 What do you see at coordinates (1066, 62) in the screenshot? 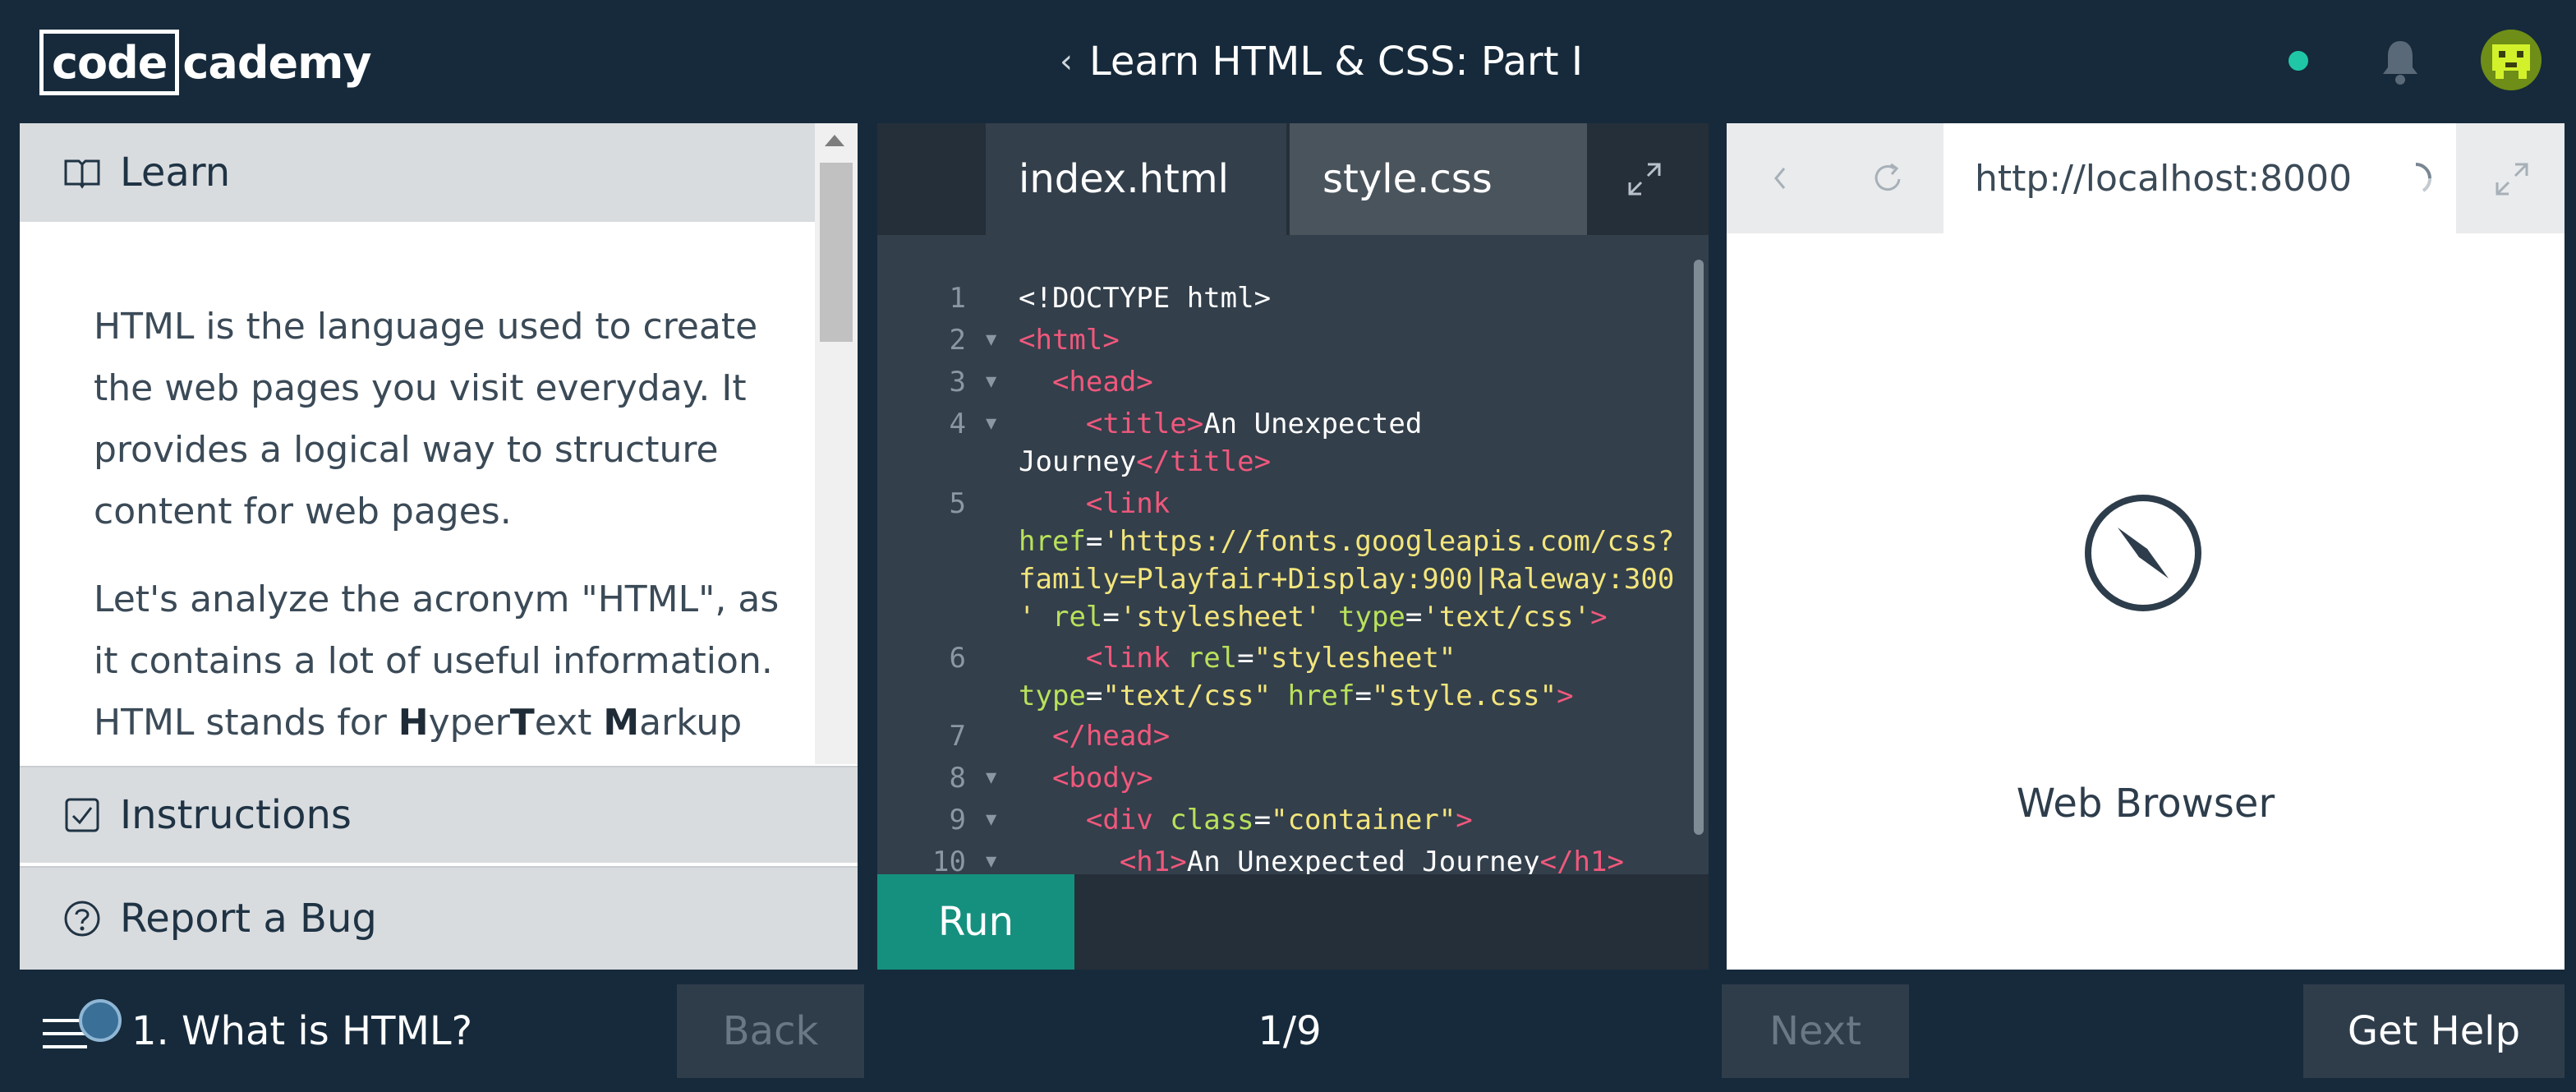
I see `chevron-left-icon: ‹` at bounding box center [1066, 62].